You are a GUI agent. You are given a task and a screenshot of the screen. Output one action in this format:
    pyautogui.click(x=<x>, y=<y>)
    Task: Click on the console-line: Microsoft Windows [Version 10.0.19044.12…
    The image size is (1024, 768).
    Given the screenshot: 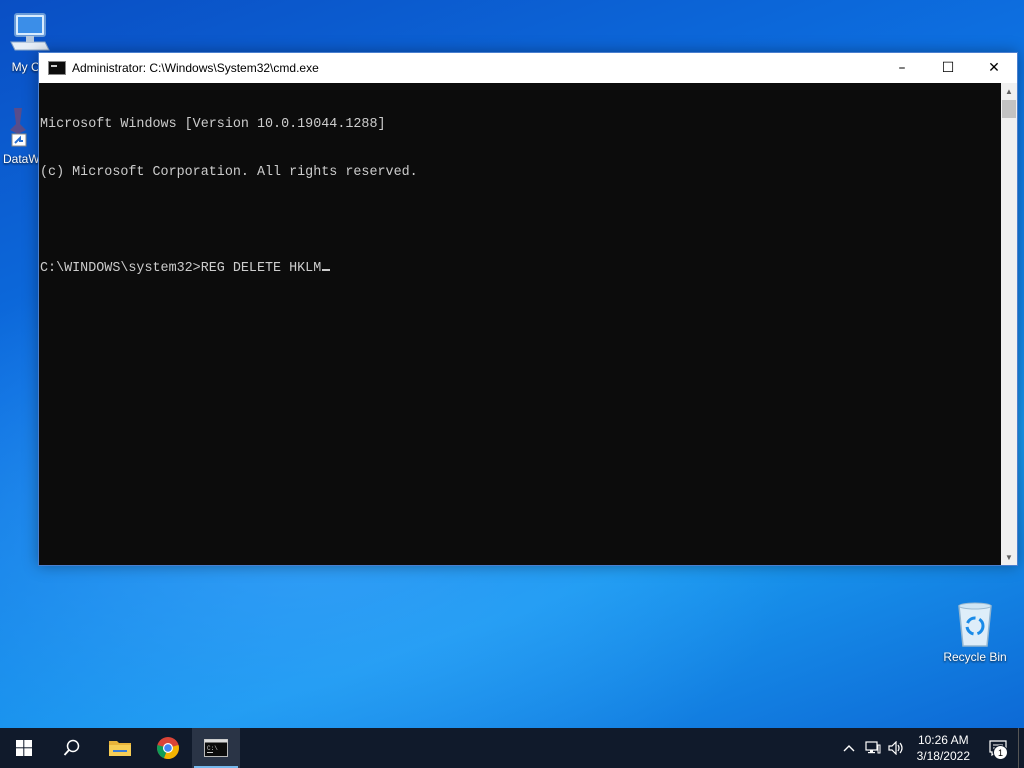 What is the action you would take?
    pyautogui.click(x=213, y=124)
    